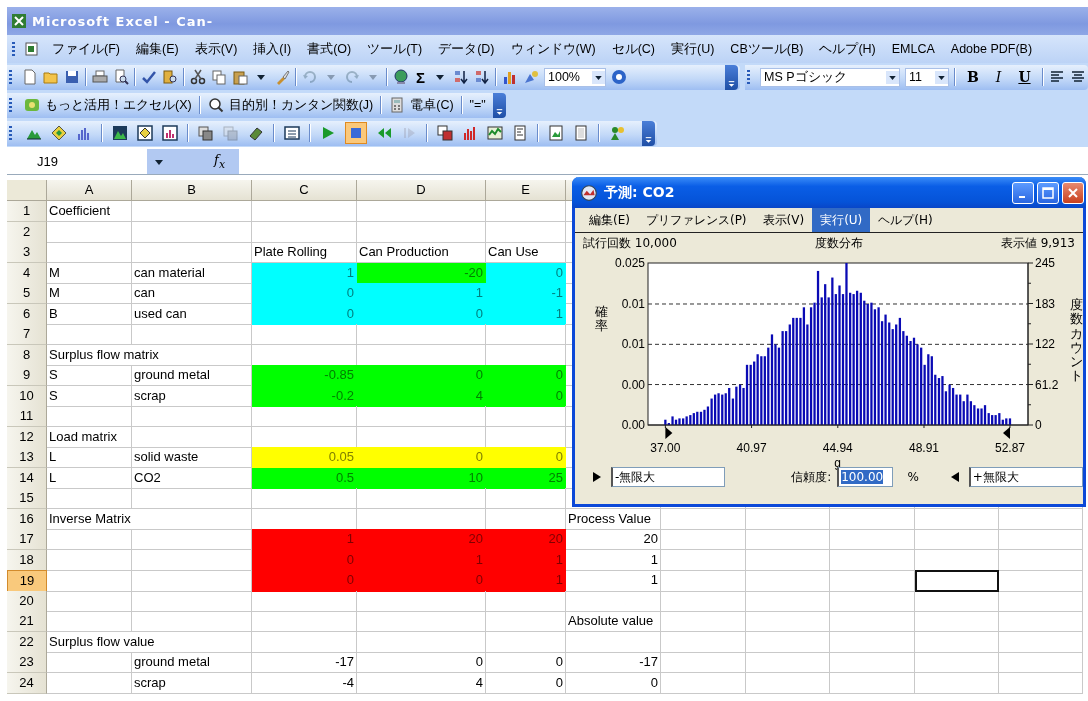  Describe the element at coordinates (1076, 341) in the screenshot. I see `axis-title: 度数カウント` at that location.